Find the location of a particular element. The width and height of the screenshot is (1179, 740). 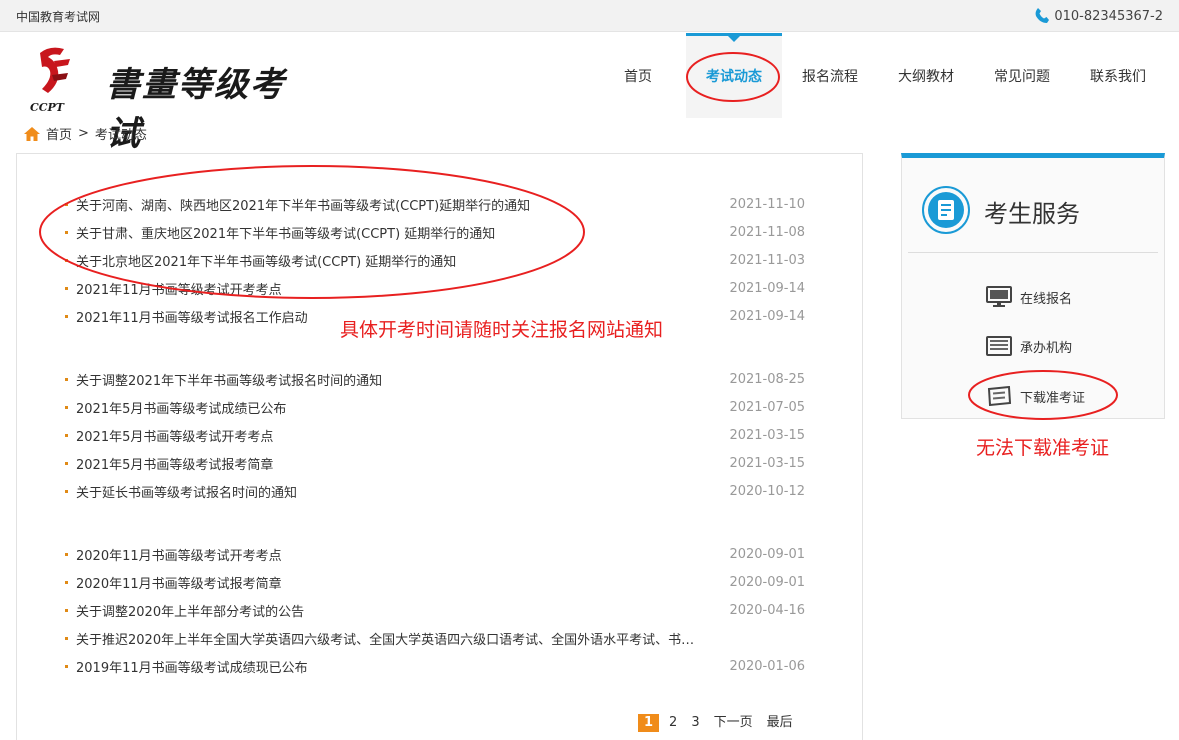

nav-registration-process: 报名流程 is located at coordinates (830, 75).